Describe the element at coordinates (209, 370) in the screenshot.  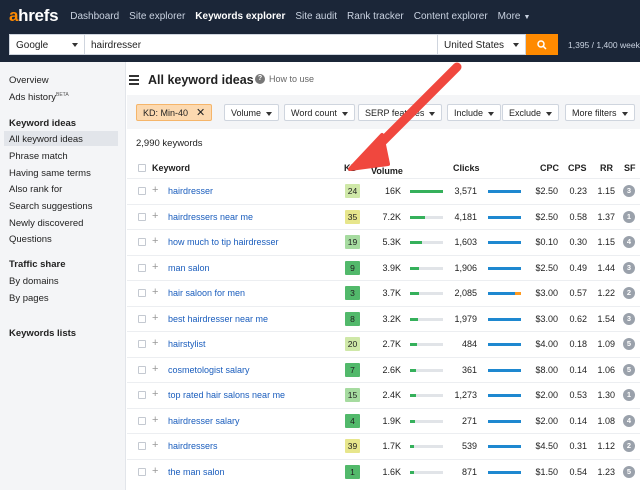
I see `keyword-link: cosmetologist salary` at that location.